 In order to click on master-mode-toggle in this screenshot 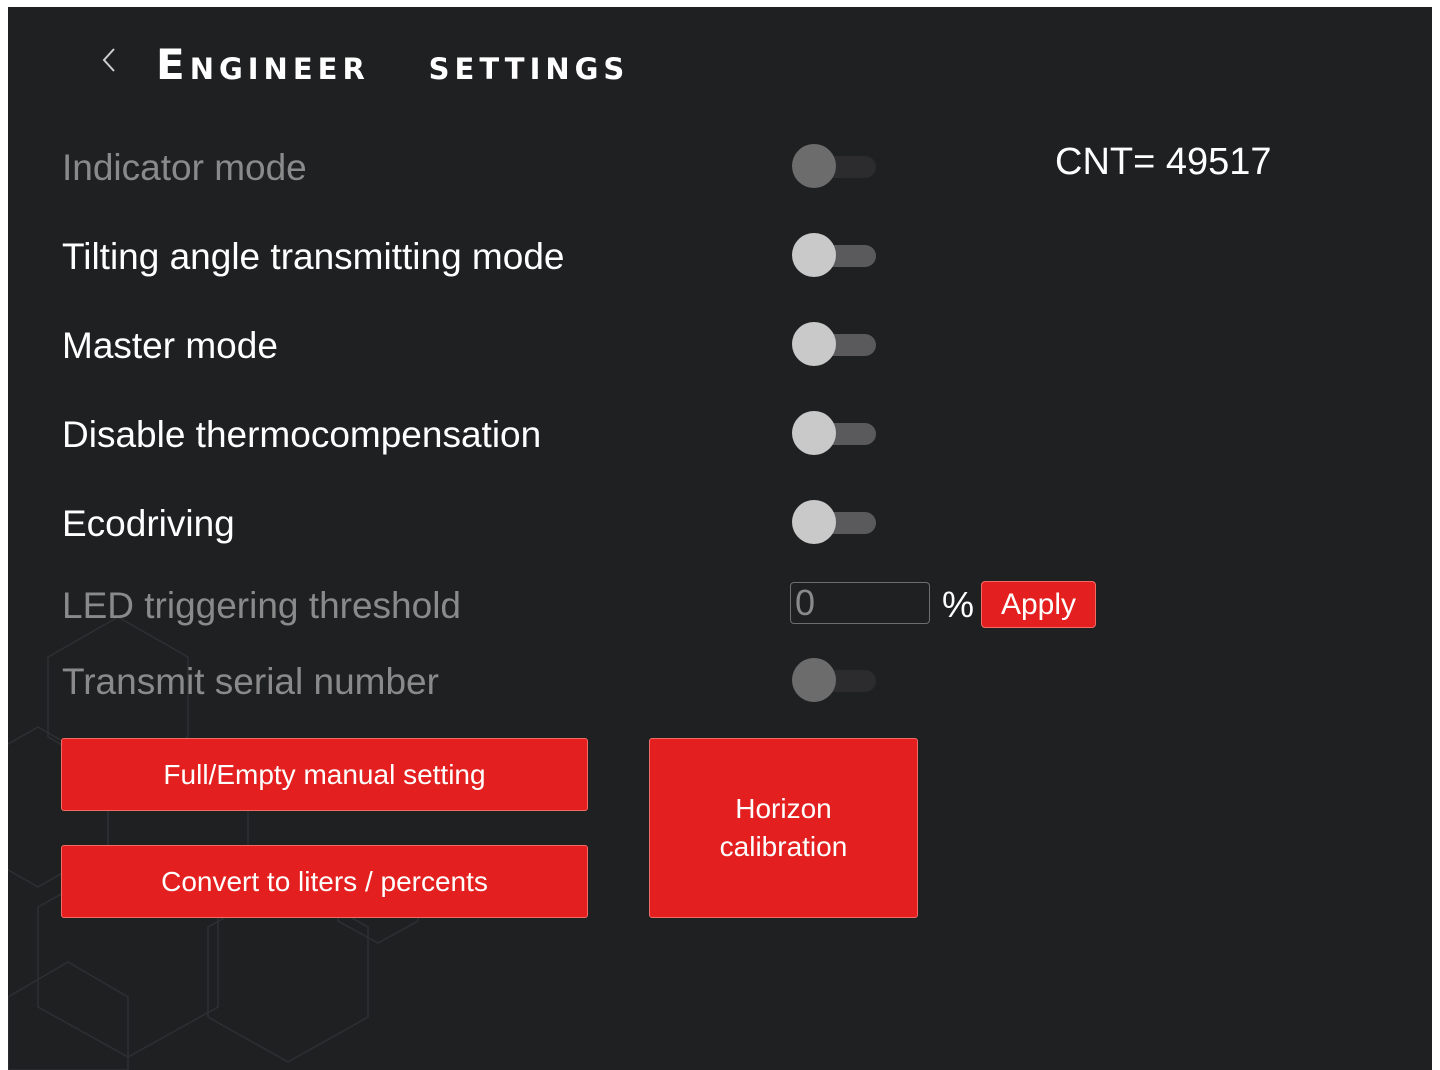, I will do `click(835, 344)`.